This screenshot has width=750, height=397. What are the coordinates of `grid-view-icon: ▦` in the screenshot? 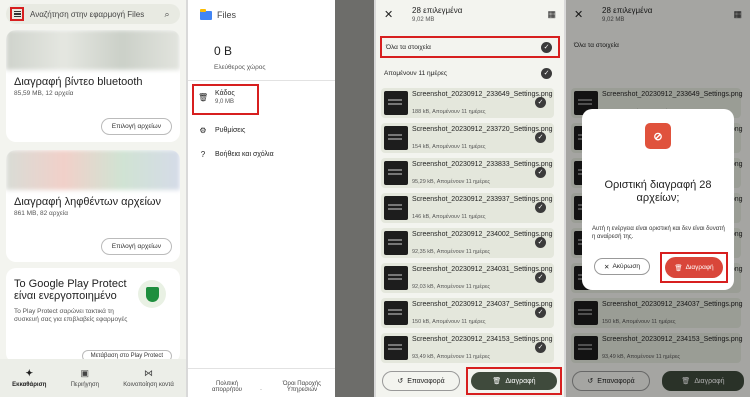 It's located at (551, 14).